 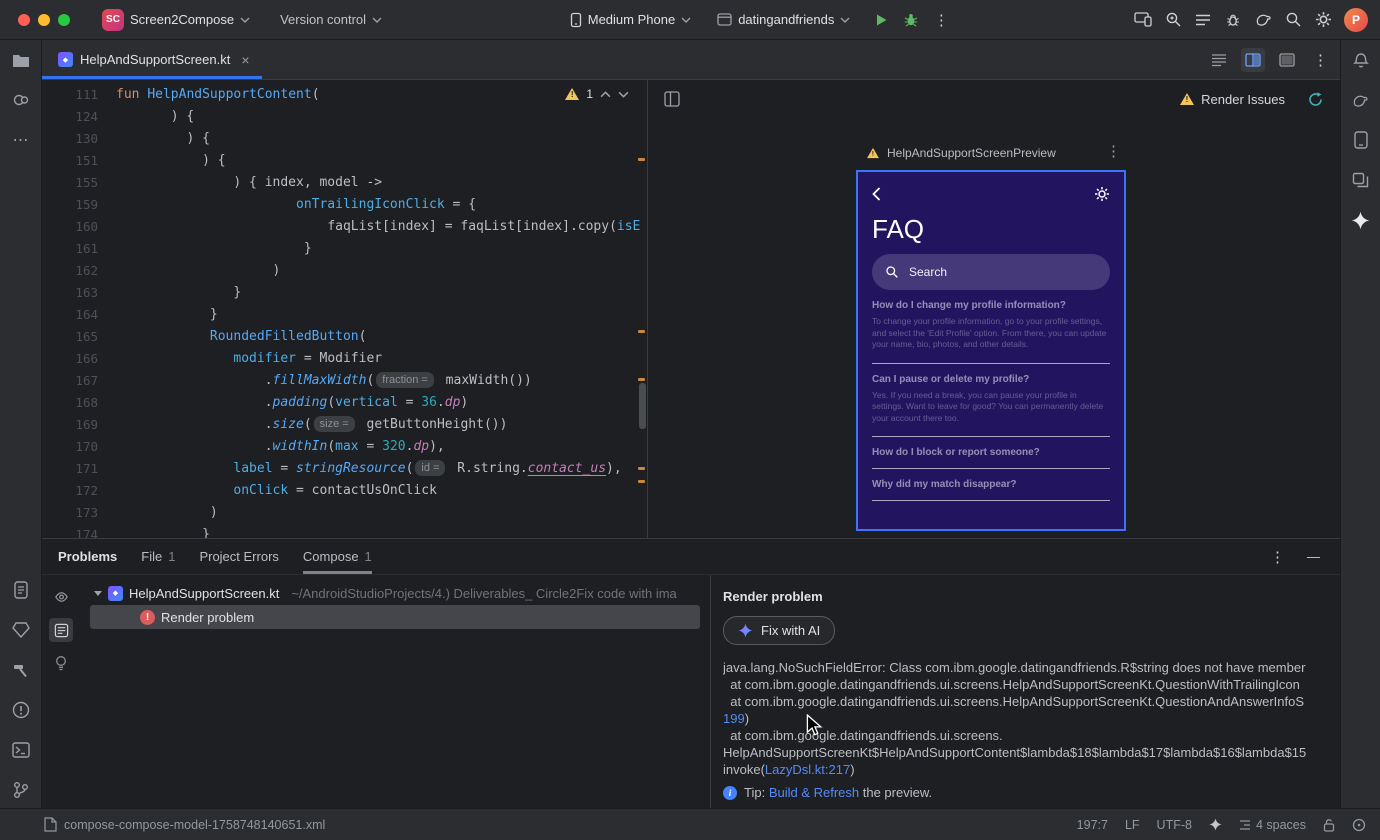 I want to click on logcat-icon, so click(x=21, y=590).